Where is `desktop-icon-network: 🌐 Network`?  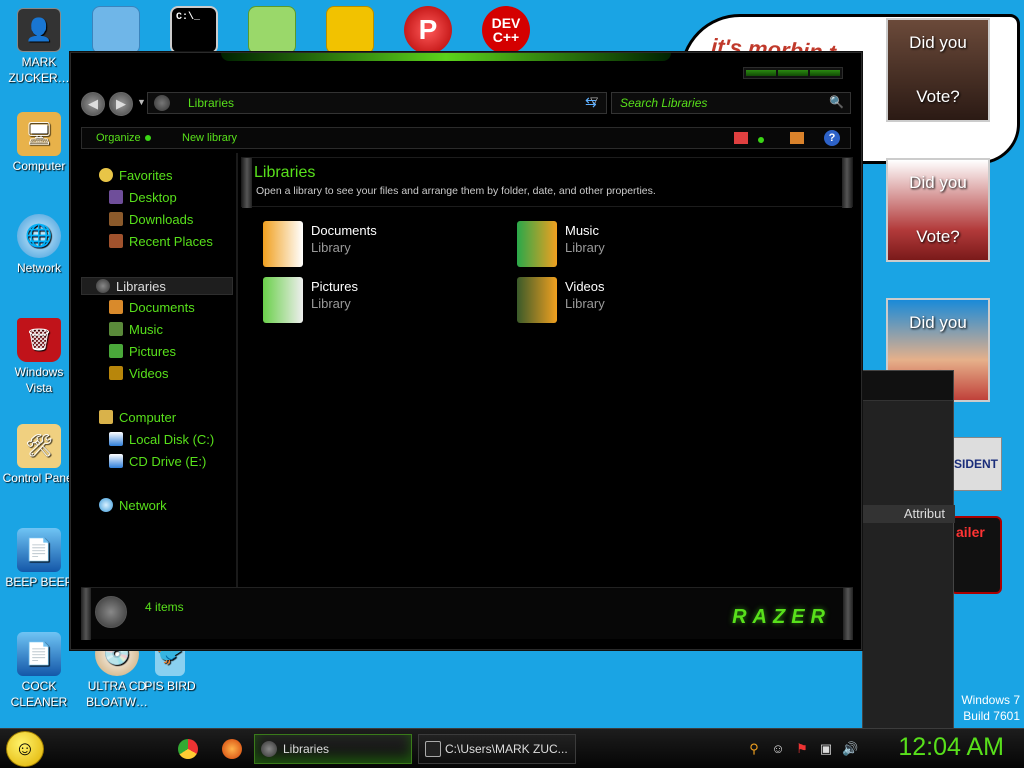
desktop-icon-network: 🌐 Network is located at coordinates (39, 245).